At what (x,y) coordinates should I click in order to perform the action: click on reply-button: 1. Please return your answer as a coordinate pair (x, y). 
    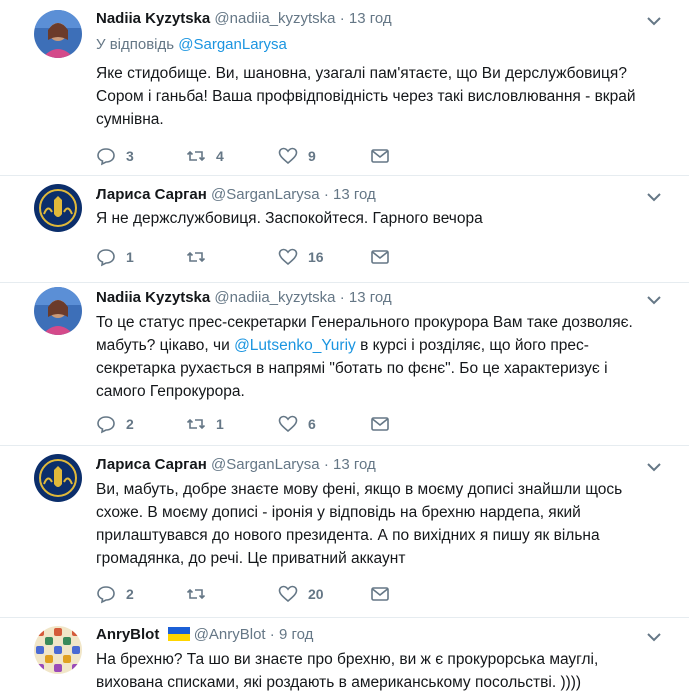
    Looking at the image, I should click on (115, 257).